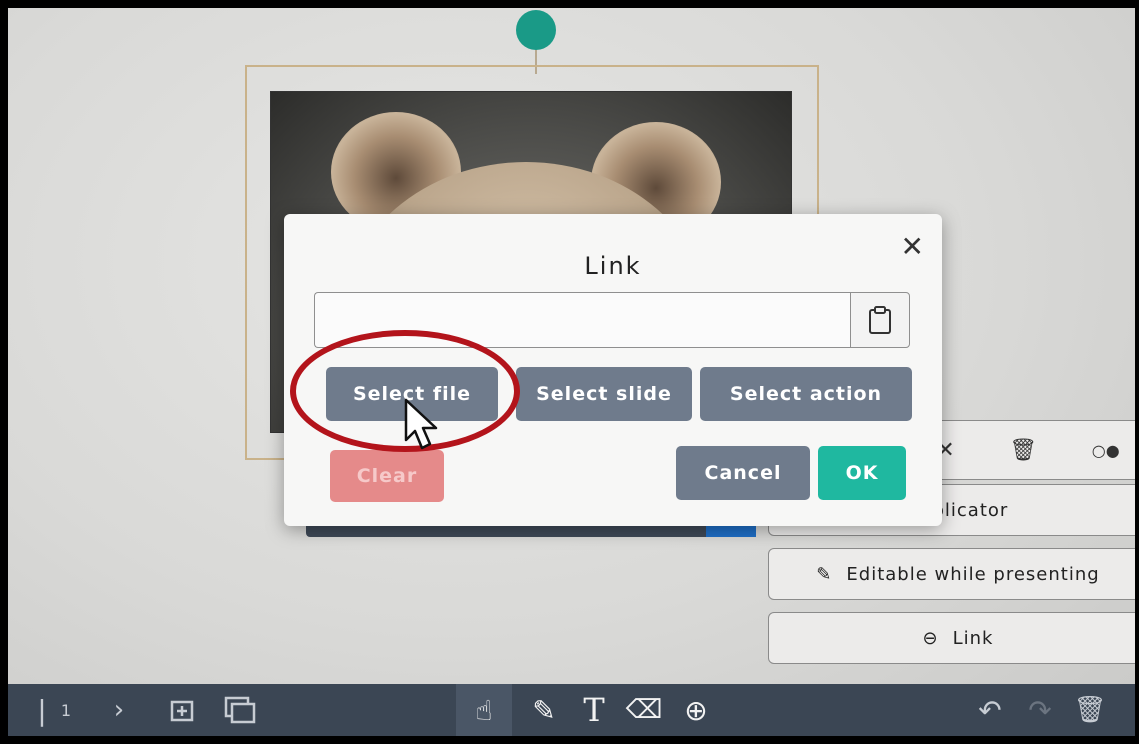 This screenshot has height=744, width=1139. I want to click on cancel-button: Cancel, so click(743, 473).